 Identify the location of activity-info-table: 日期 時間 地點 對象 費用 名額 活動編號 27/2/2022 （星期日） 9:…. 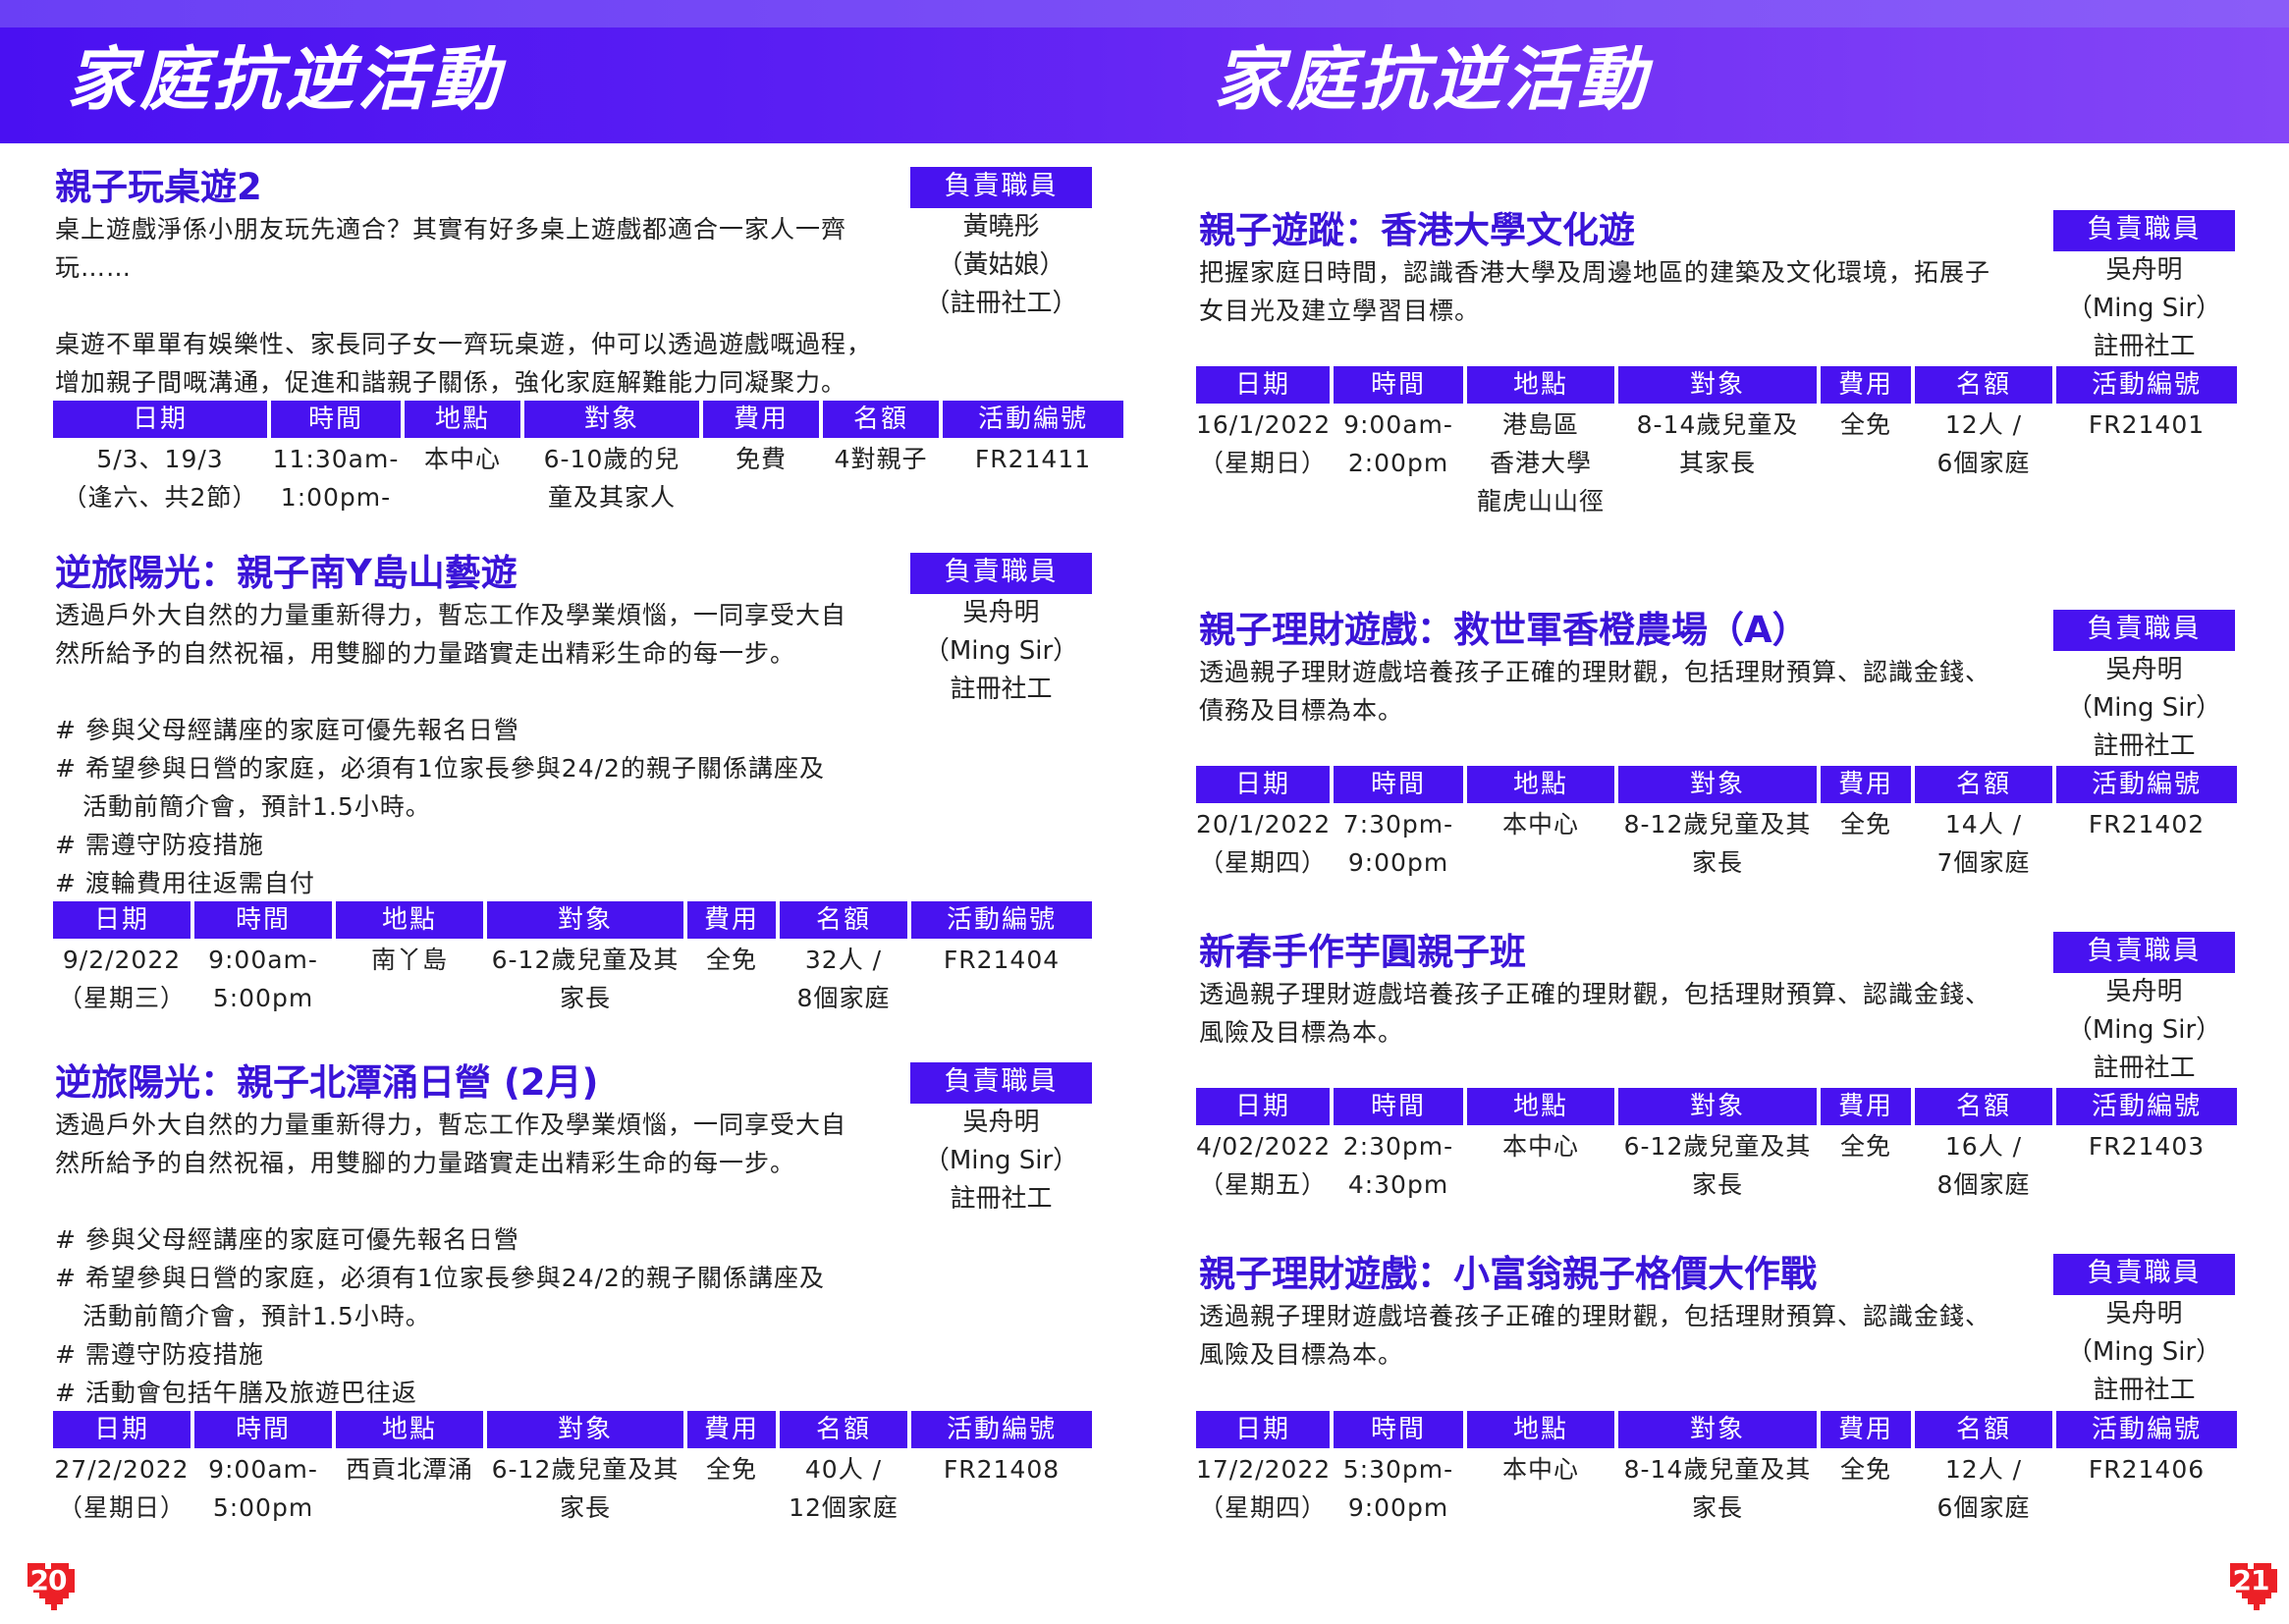
(572, 1469).